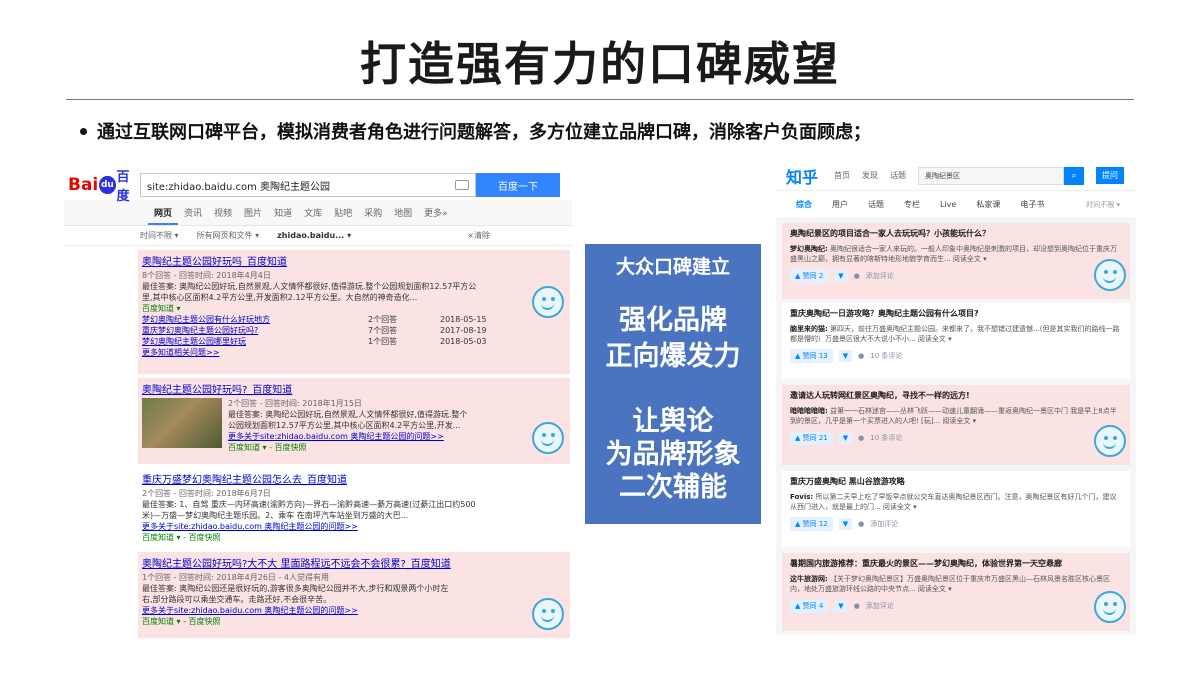 Image resolution: width=1200 pixels, height=675 pixels. Describe the element at coordinates (811, 356) in the screenshot. I see `upvote-button: ▲ 赞同 13` at that location.